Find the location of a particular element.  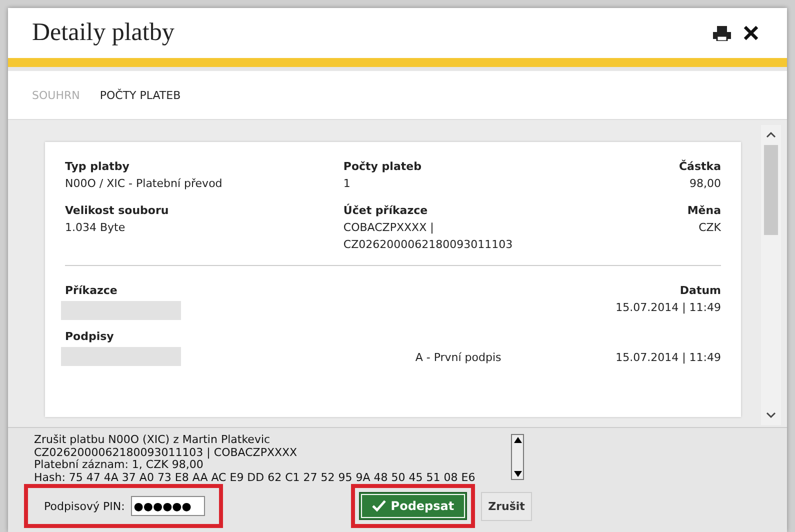

tab: POČTY PLATEB is located at coordinates (140, 95).